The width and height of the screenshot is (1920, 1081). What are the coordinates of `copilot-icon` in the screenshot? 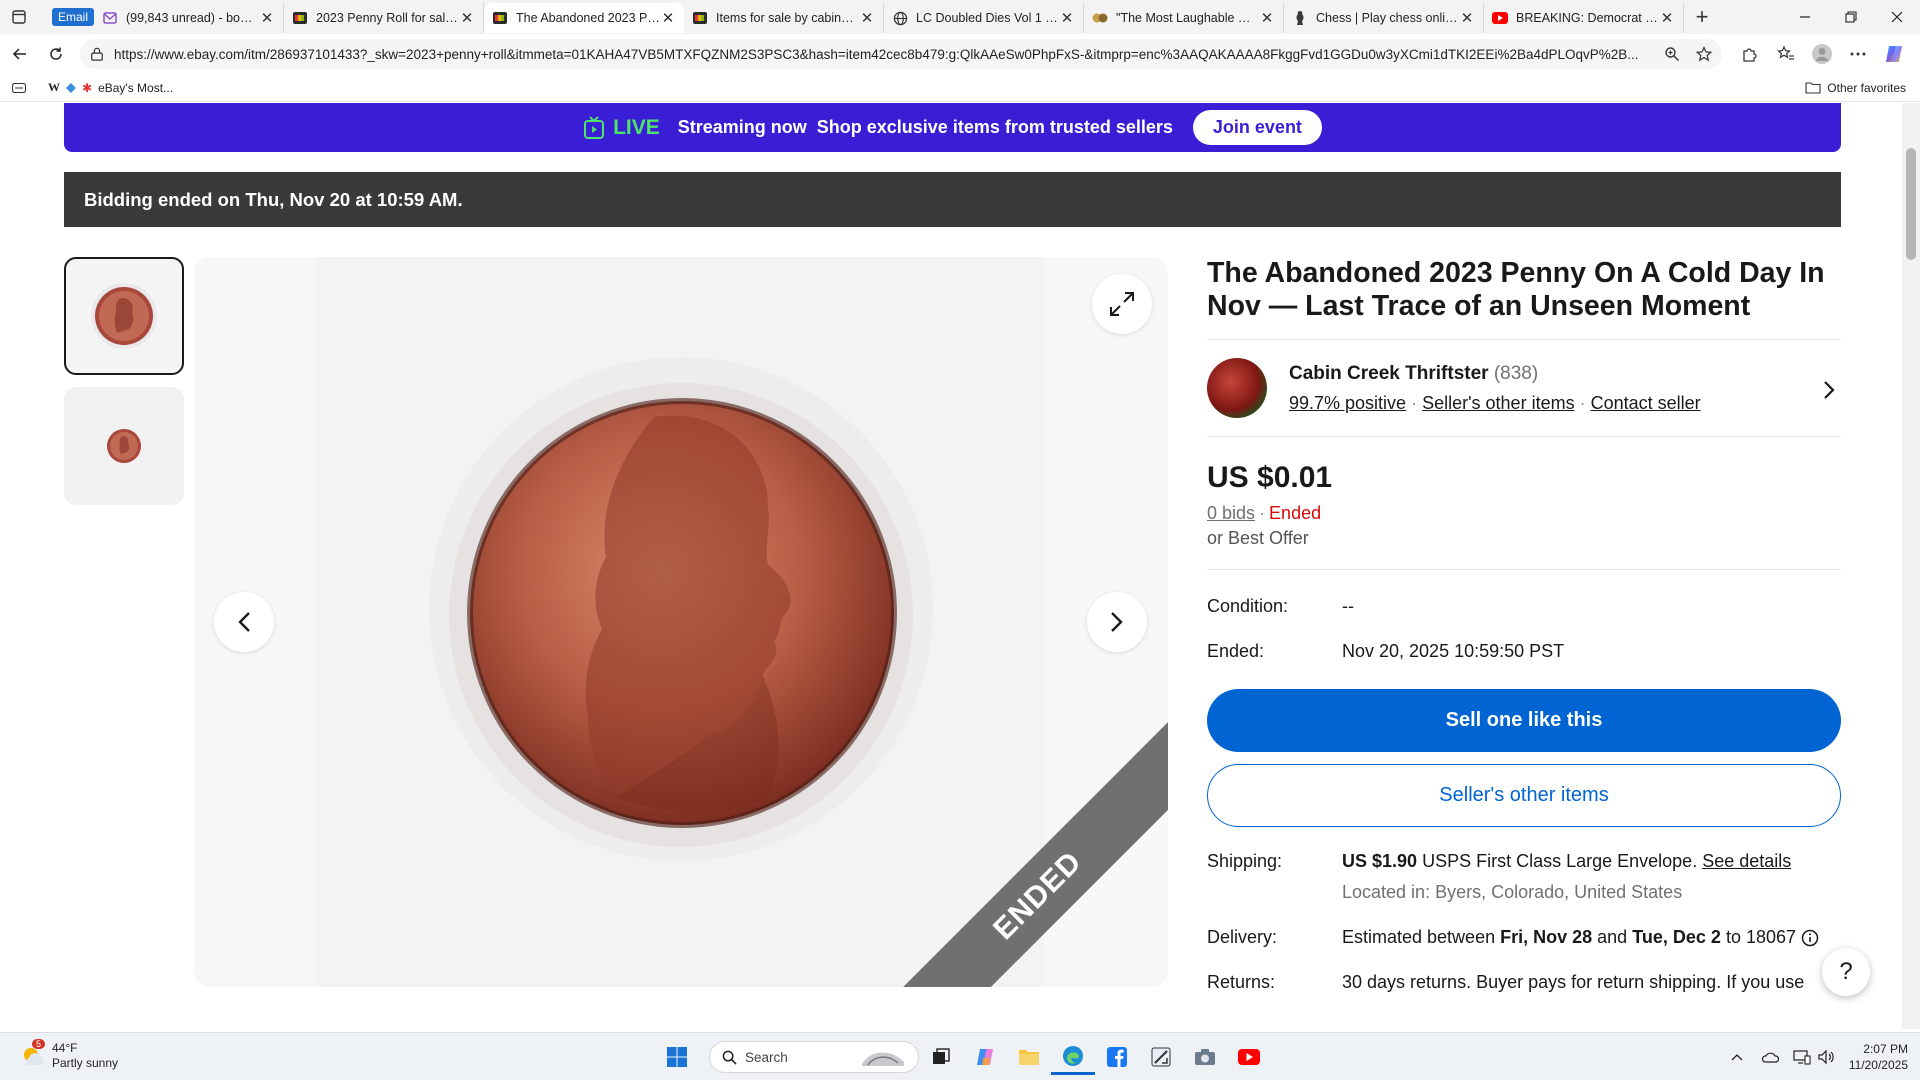 It's located at (1894, 54).